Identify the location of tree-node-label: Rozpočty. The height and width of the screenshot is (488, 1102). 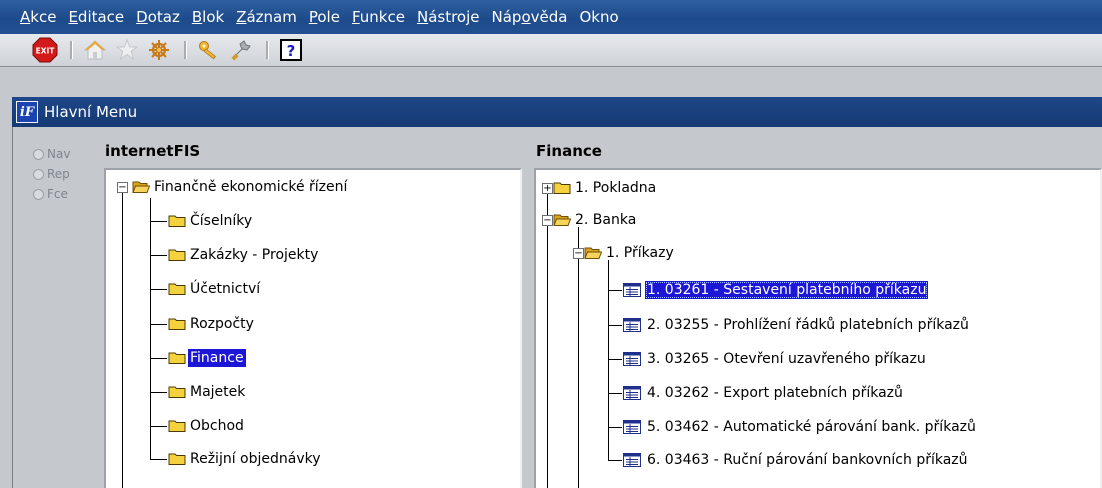
(222, 324).